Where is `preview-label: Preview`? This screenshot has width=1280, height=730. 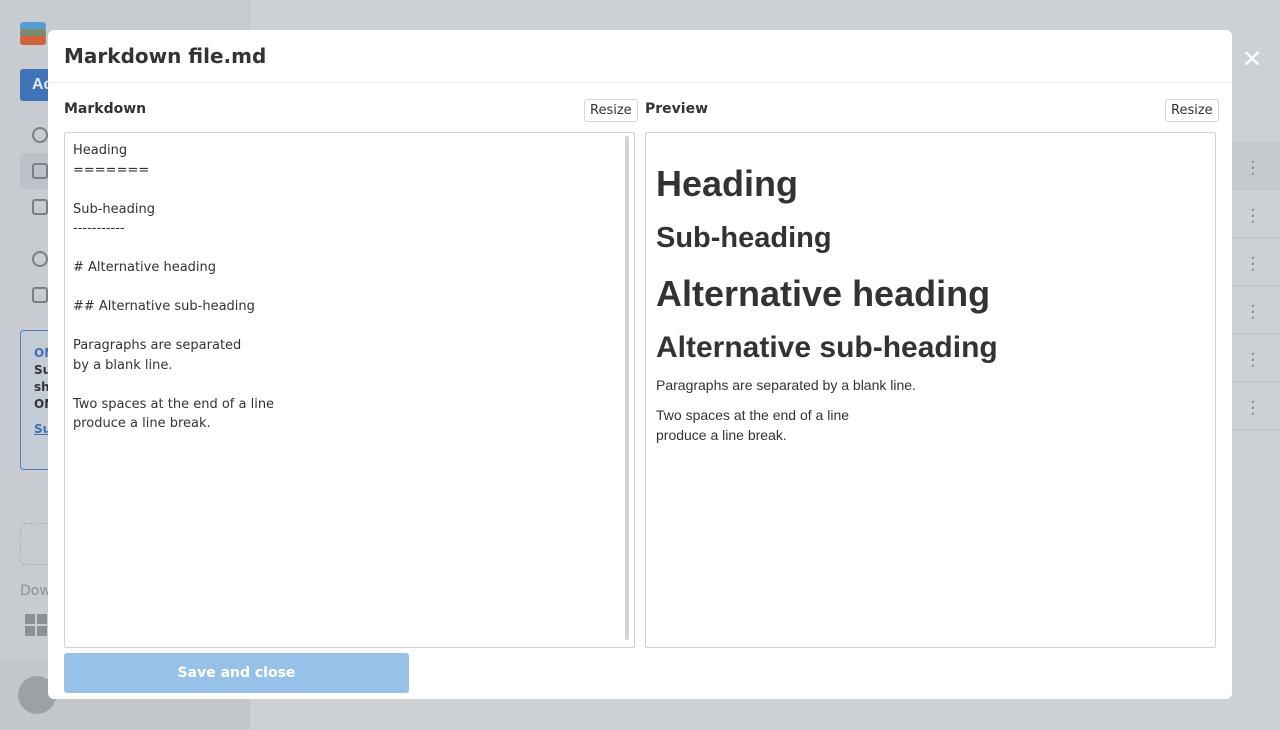
preview-label: Preview is located at coordinates (677, 109).